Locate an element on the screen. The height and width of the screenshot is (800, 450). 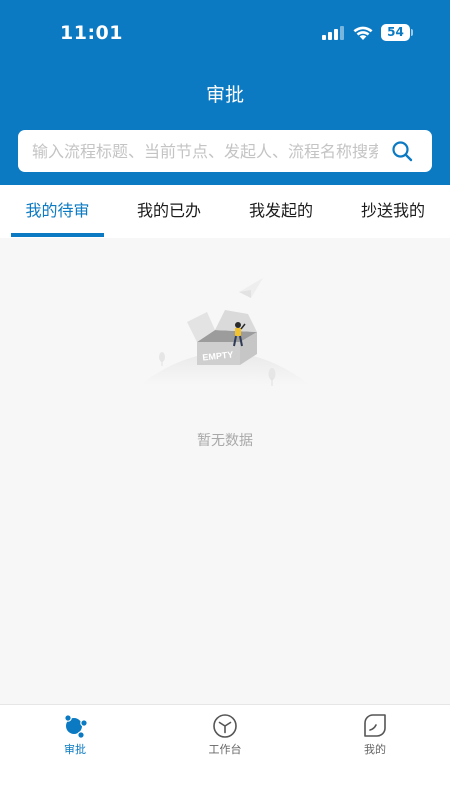
signal-icon is located at coordinates (333, 33).